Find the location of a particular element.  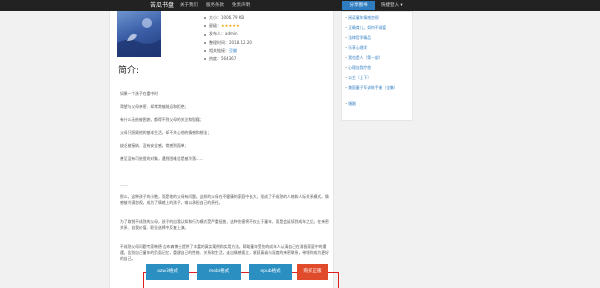

douban-link: 豆瓣 is located at coordinates (233, 50).